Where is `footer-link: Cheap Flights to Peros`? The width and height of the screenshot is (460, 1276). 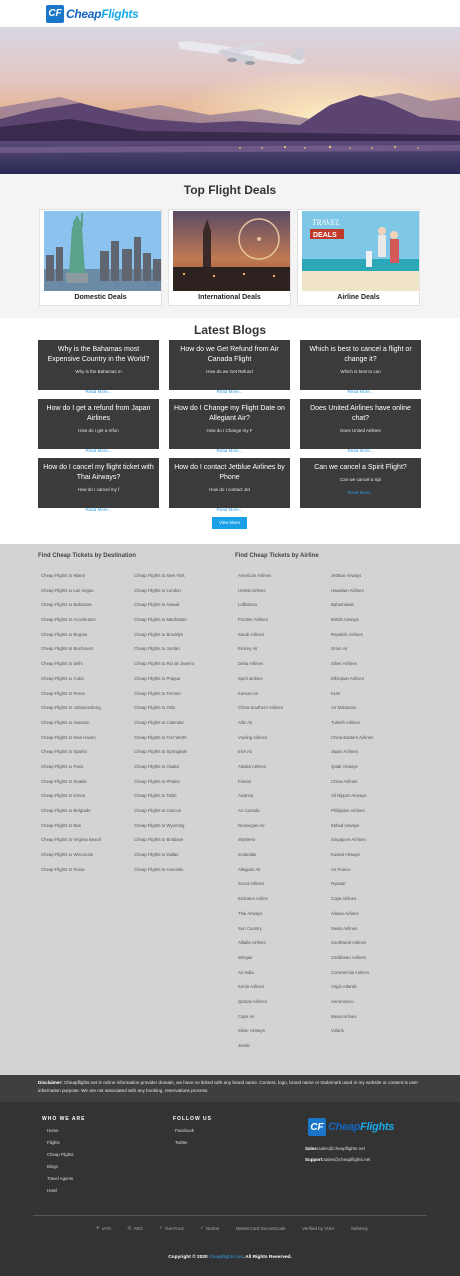
footer-link: Cheap Flights to Peros is located at coordinates (71, 698).